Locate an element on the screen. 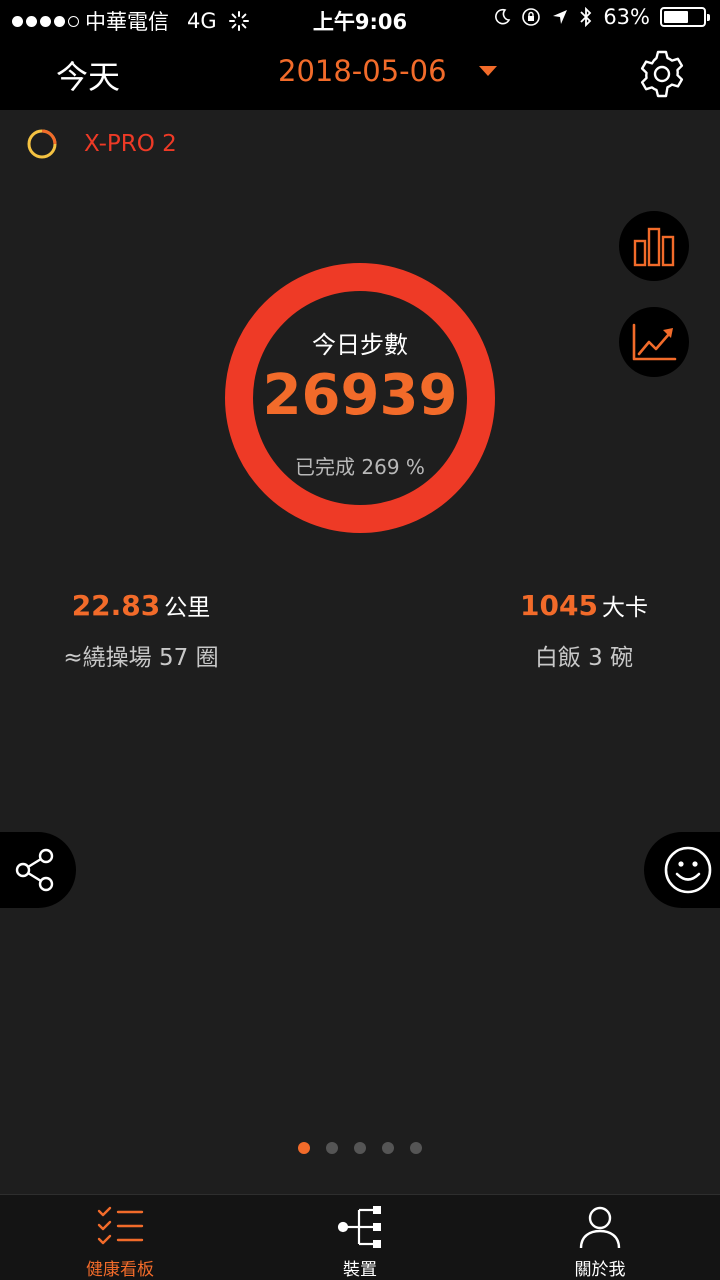 The image size is (720, 1280). page-title: 今天 is located at coordinates (88, 77).